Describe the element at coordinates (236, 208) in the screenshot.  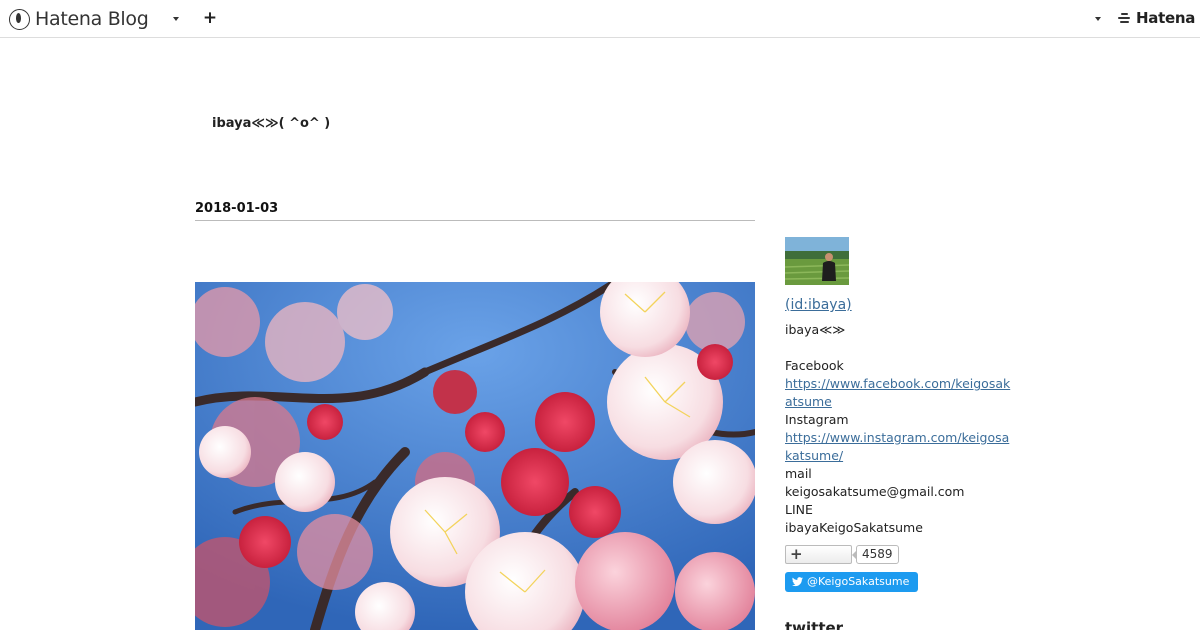
I see `entry-date: 2018-01-03` at that location.